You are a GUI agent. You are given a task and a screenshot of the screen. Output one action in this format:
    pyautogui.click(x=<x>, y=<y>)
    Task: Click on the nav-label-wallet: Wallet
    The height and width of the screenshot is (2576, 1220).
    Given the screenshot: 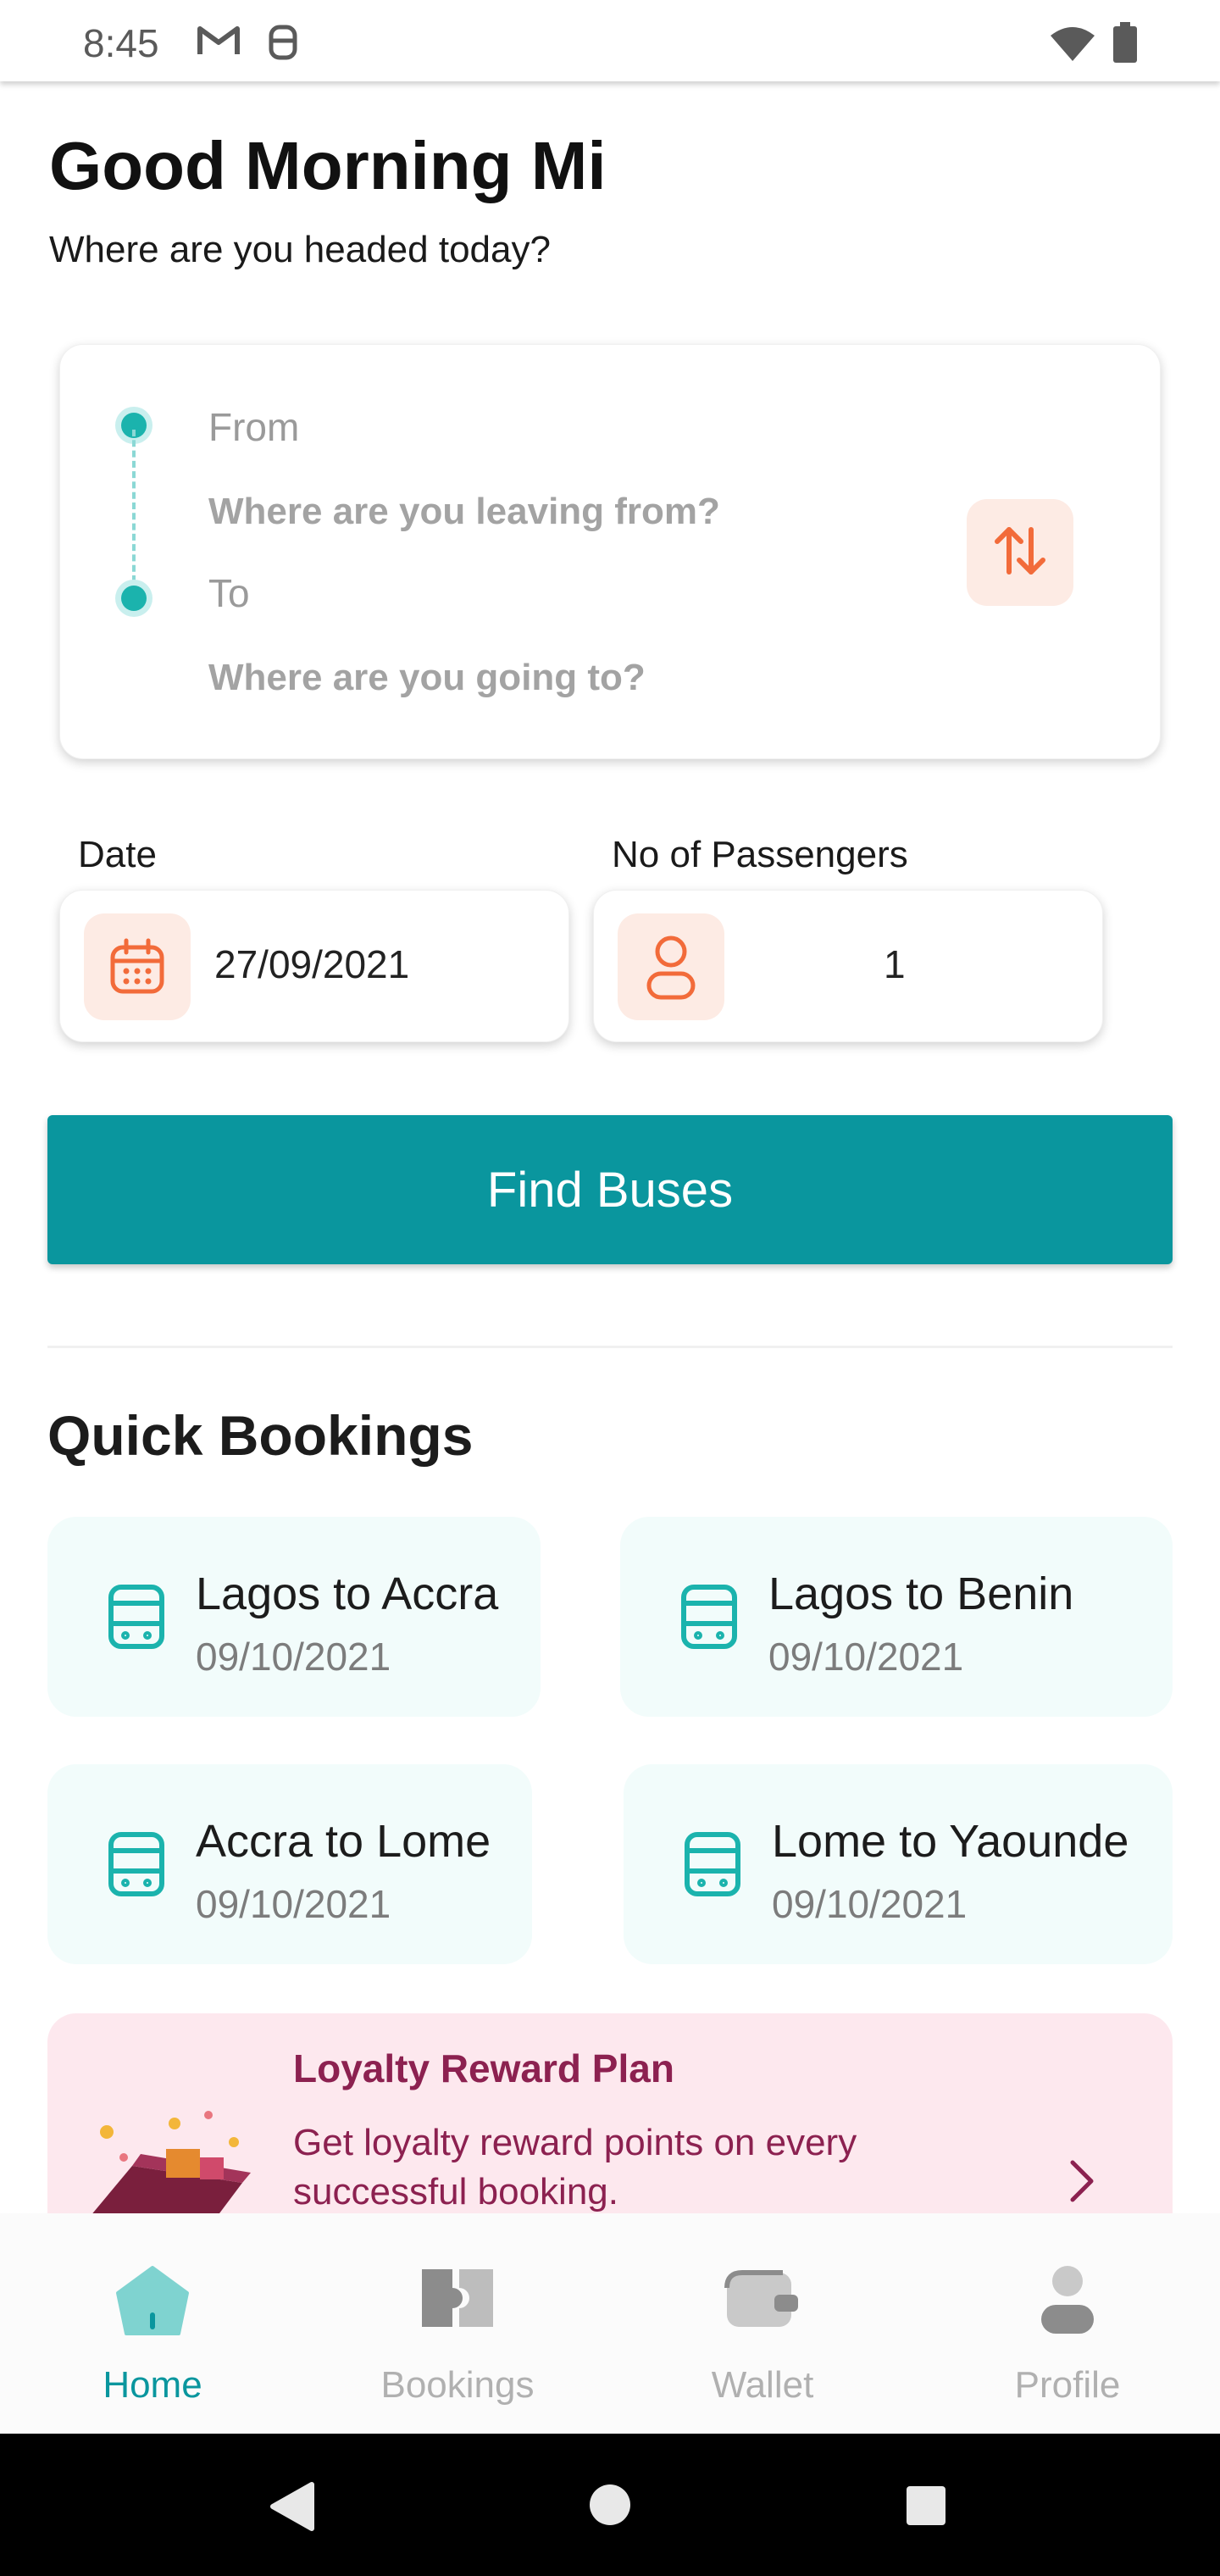 What is the action you would take?
    pyautogui.click(x=762, y=2385)
    